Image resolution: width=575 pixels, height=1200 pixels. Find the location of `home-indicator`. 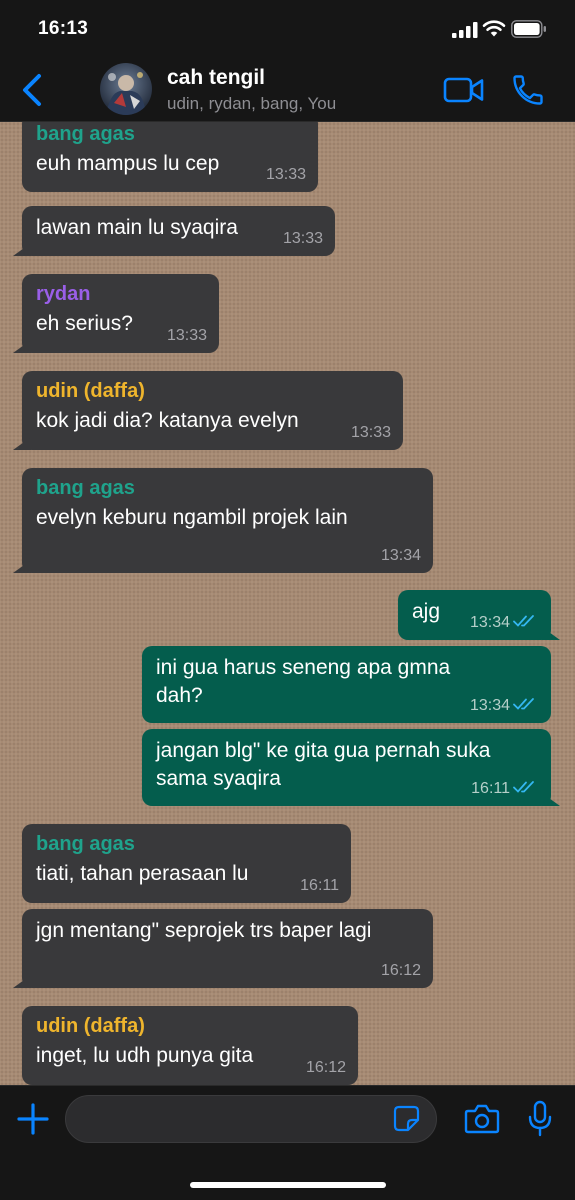

home-indicator is located at coordinates (288, 1185).